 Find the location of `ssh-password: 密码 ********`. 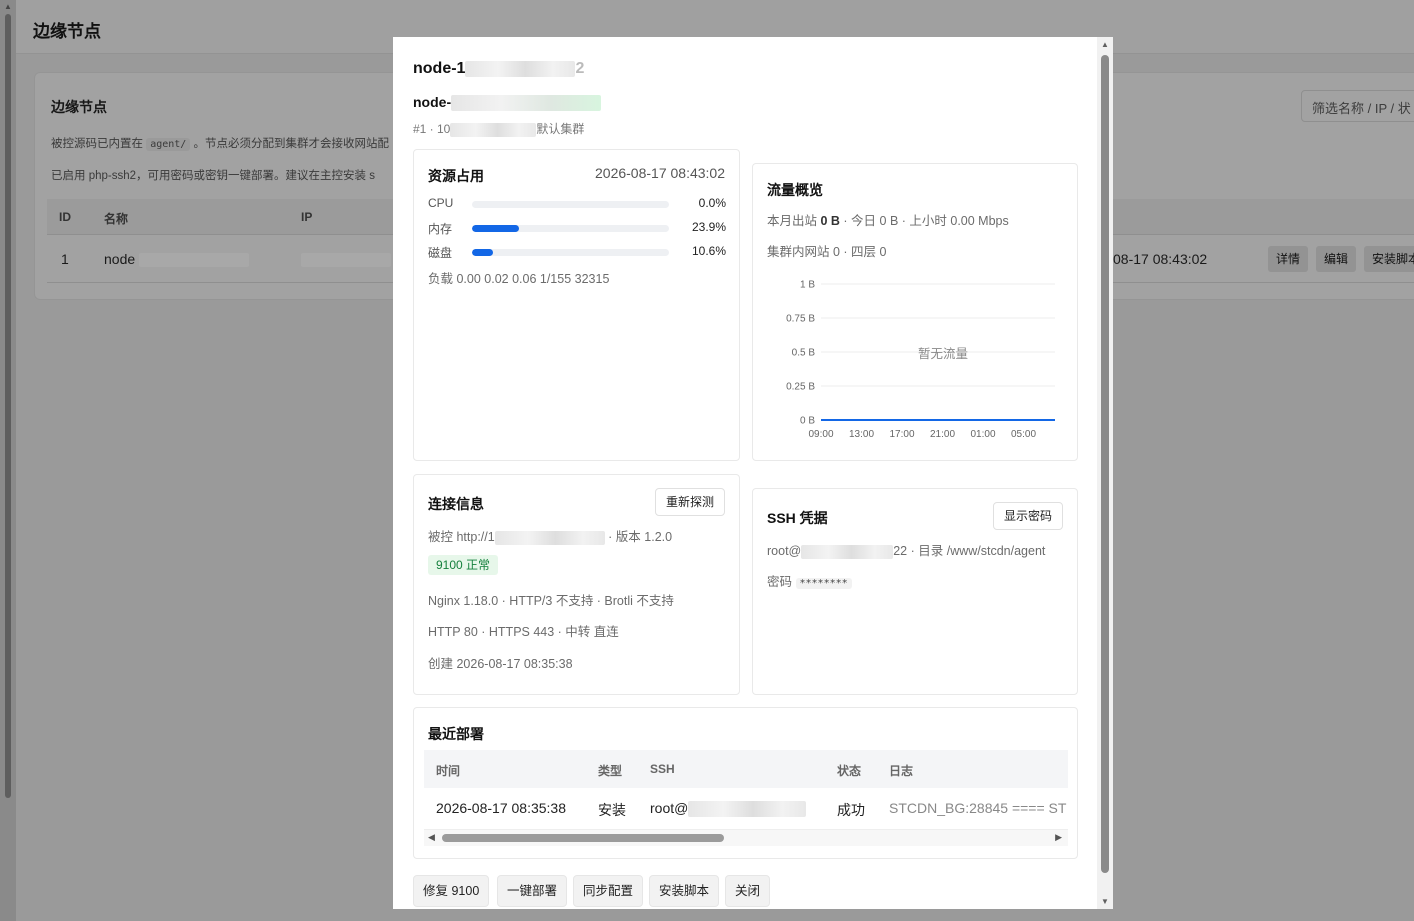

ssh-password: 密码 ******** is located at coordinates (809, 580).